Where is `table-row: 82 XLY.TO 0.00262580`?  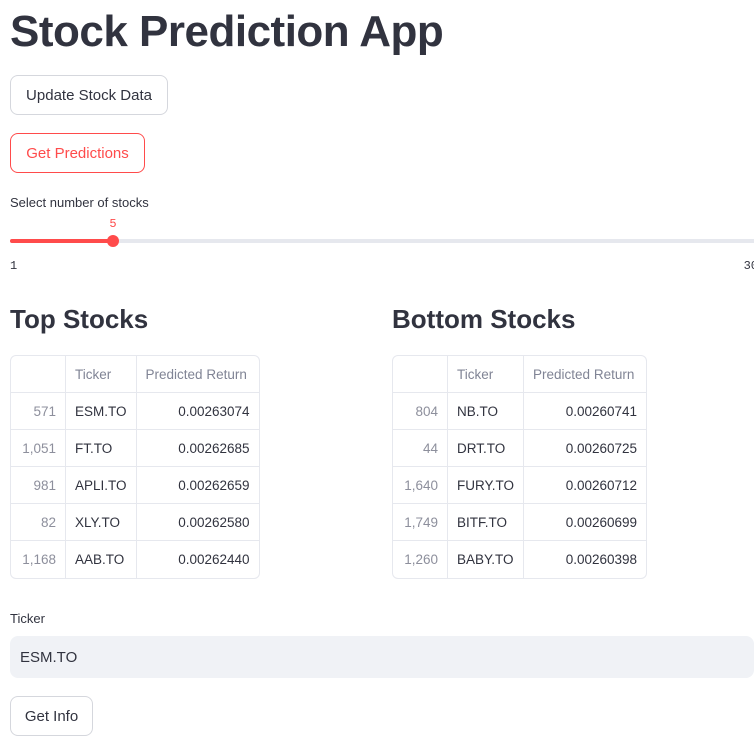 table-row: 82 XLY.TO 0.00262580 is located at coordinates (135, 522).